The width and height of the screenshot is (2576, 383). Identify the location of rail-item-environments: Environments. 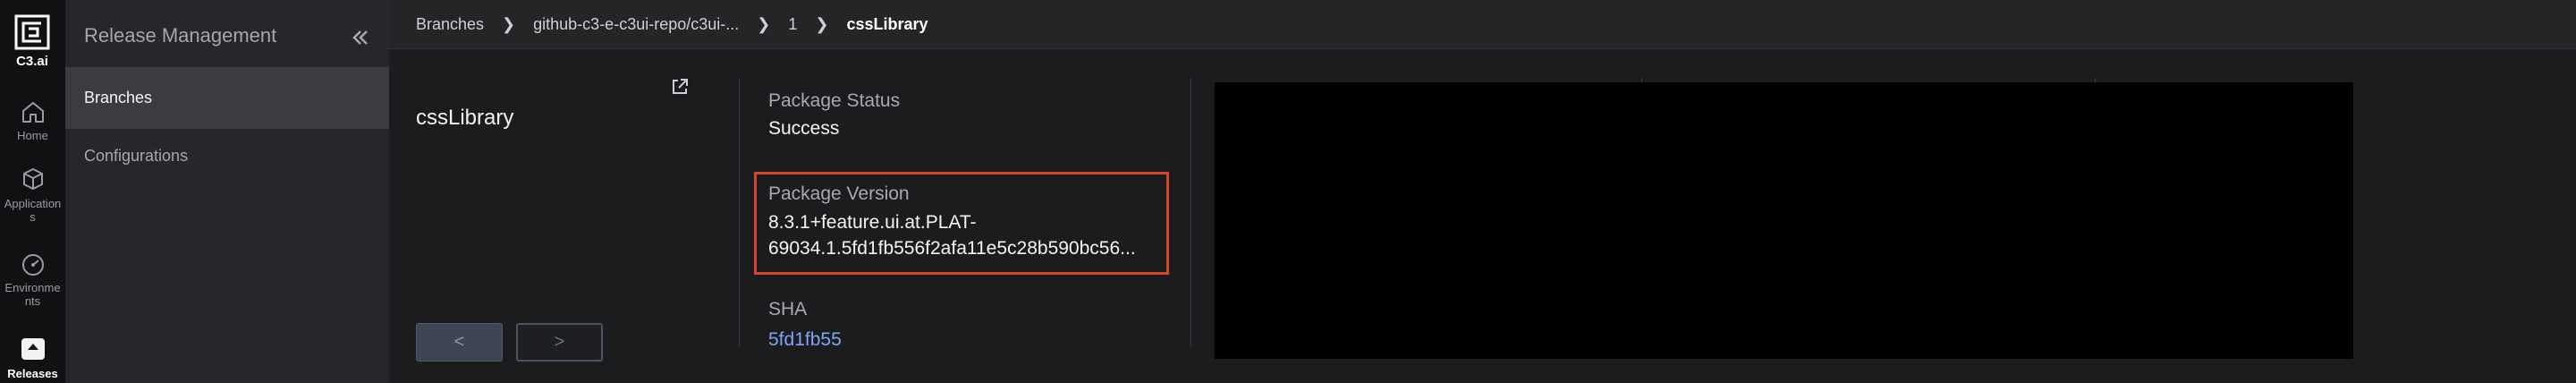
(32, 280).